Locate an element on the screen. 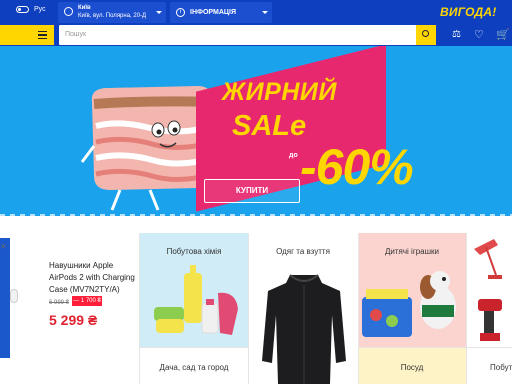 The height and width of the screenshot is (384, 512). promo-subheadline: SALe is located at coordinates (269, 126).